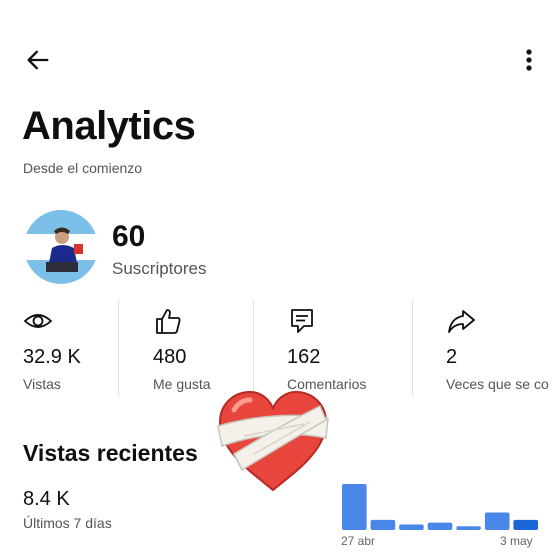 The image size is (560, 560). I want to click on channel-avatar, so click(61, 247).